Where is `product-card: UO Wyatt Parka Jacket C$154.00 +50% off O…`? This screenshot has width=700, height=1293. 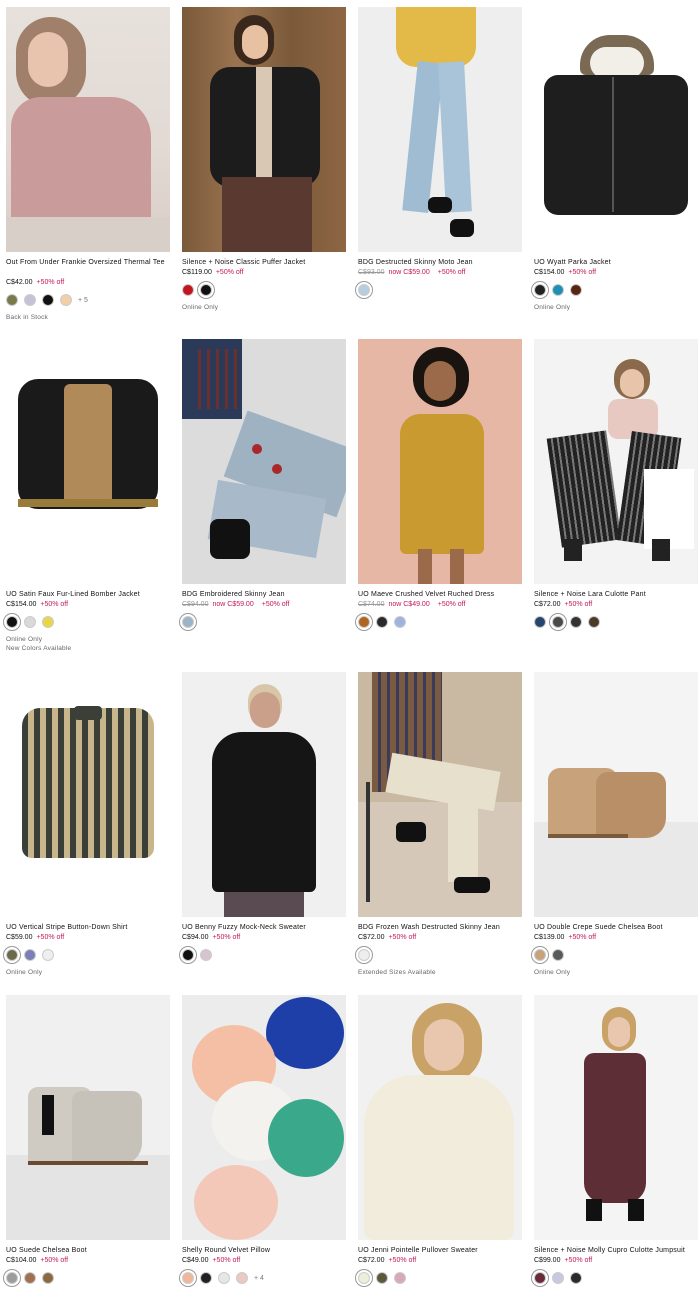 product-card: UO Wyatt Parka Jacket C$154.00 +50% off O… is located at coordinates (616, 159).